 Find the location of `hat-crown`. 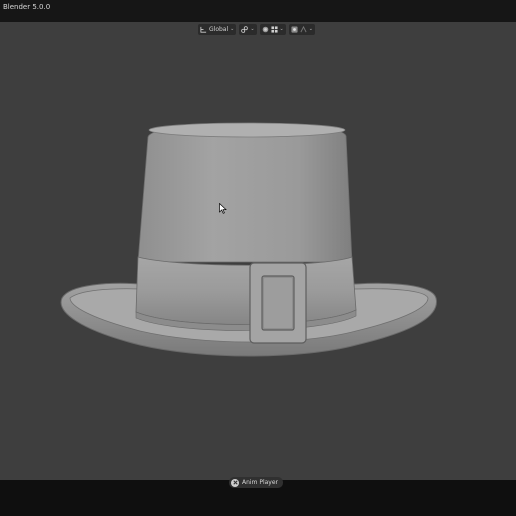

hat-crown is located at coordinates (245, 193).